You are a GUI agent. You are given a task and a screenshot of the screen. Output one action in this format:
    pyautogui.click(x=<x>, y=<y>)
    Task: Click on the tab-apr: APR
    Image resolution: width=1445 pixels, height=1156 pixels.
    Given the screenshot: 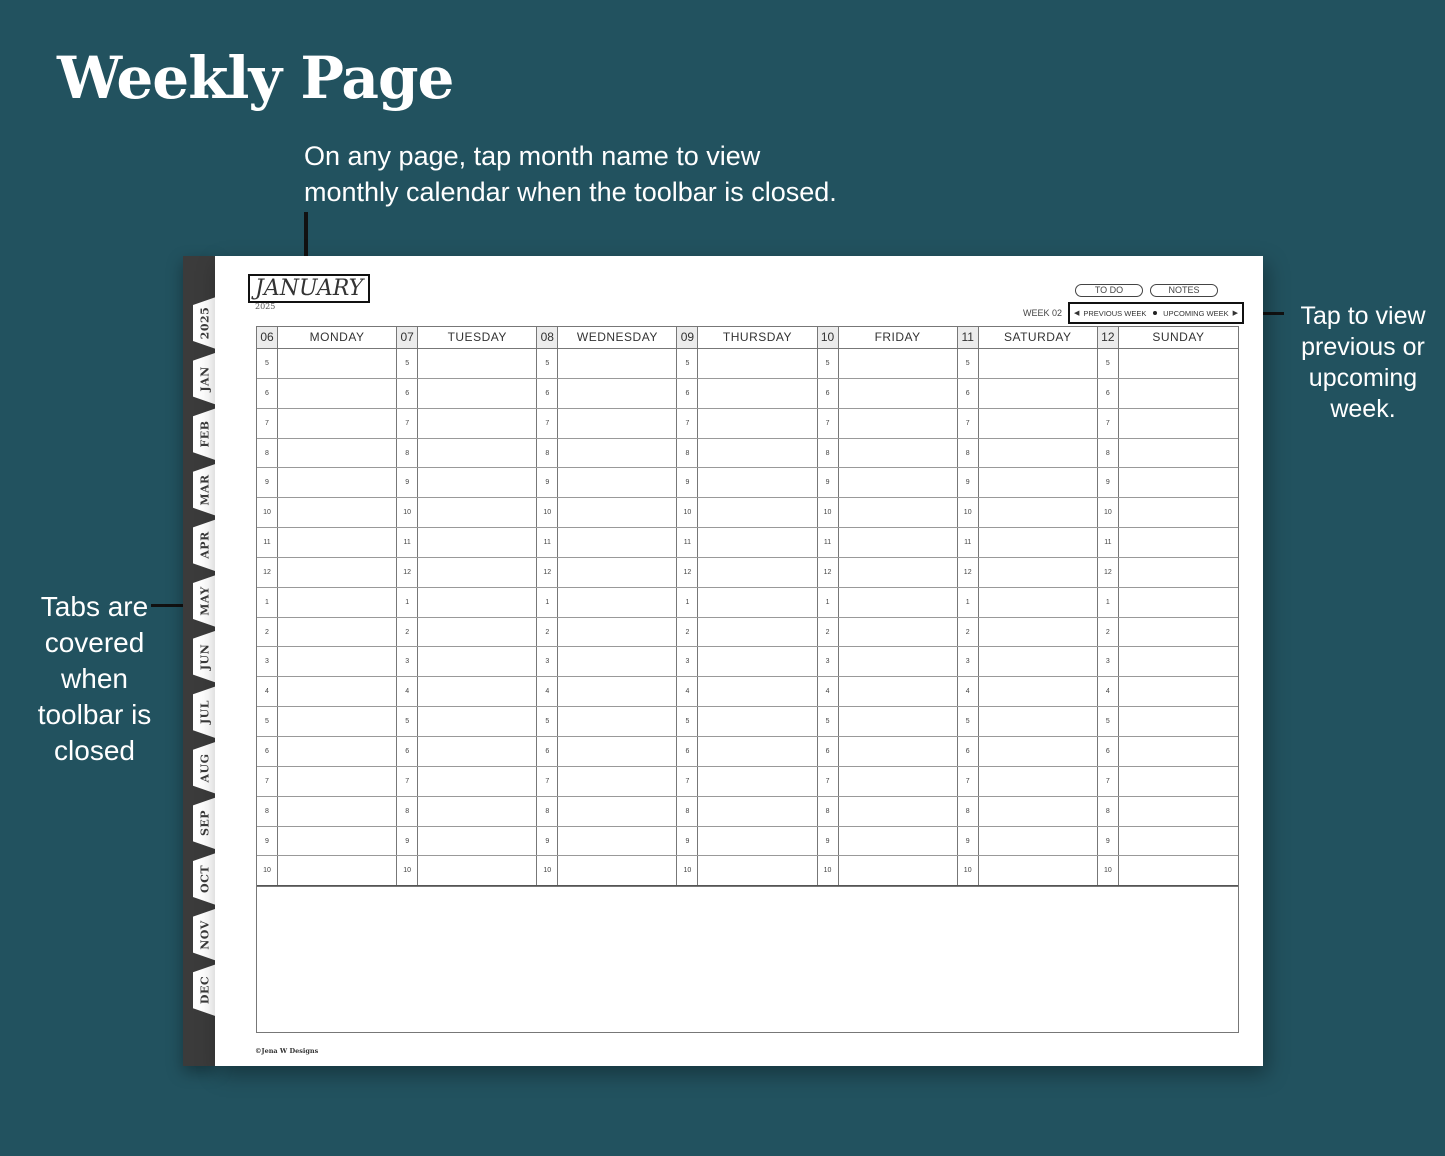 What is the action you would take?
    pyautogui.click(x=204, y=545)
    